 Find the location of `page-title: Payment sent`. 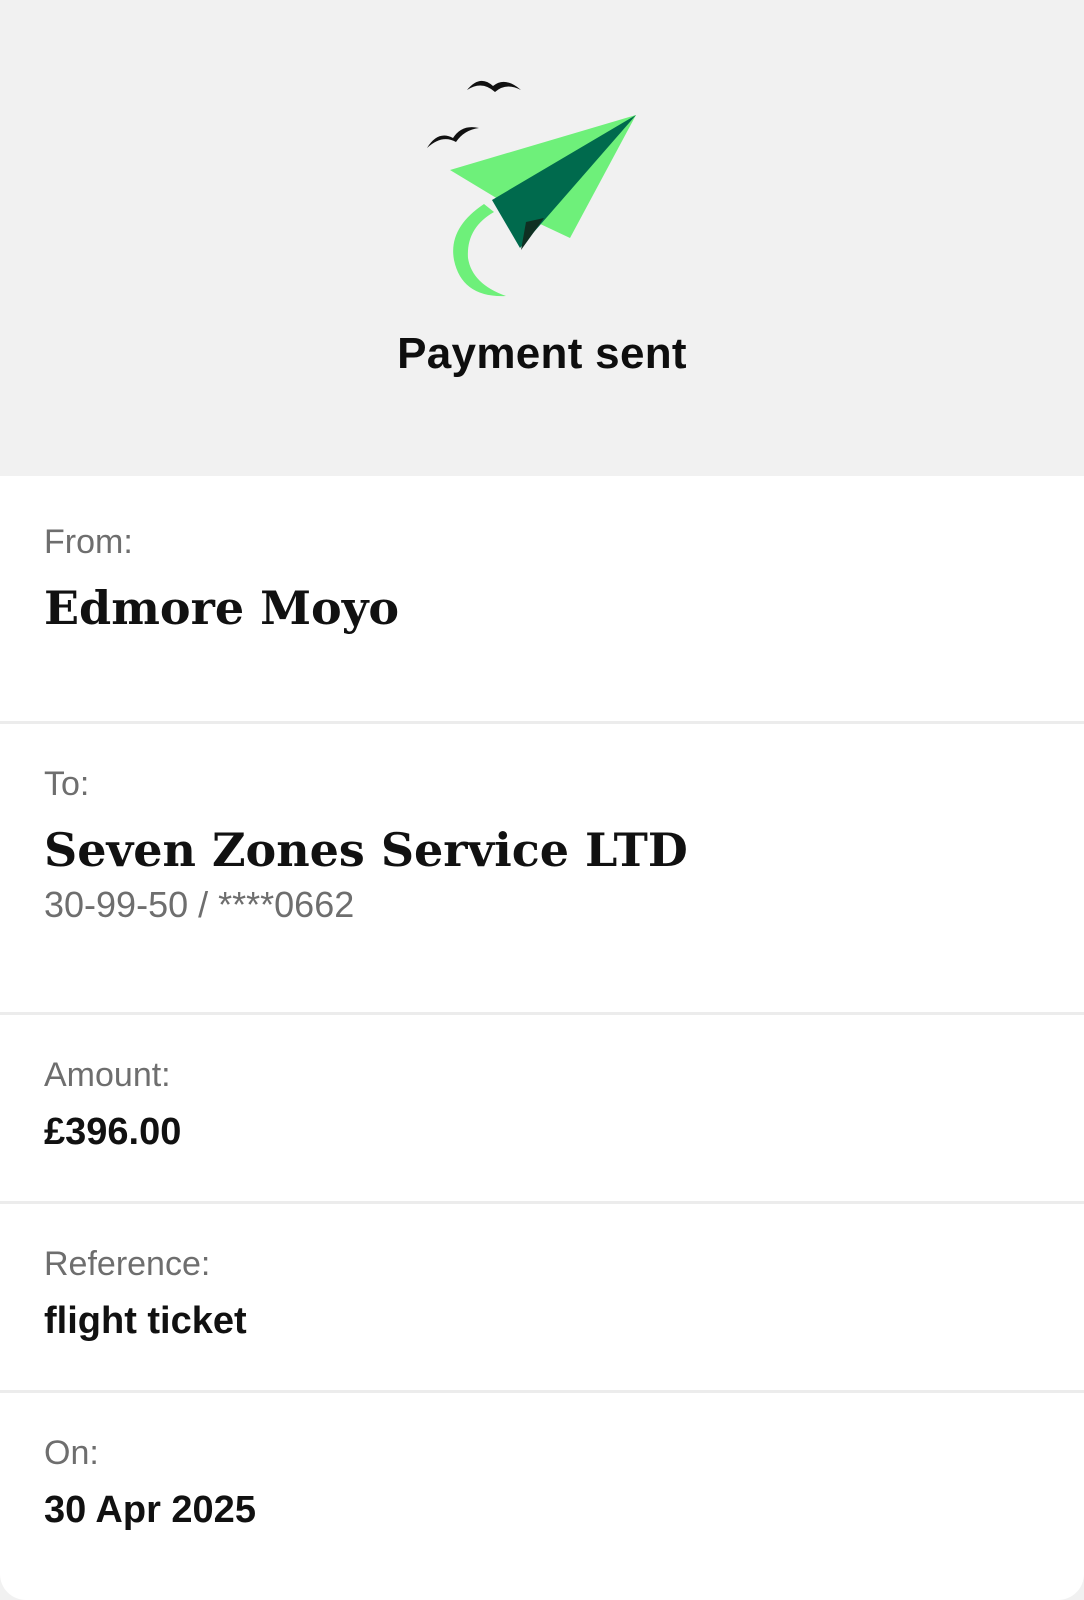

page-title: Payment sent is located at coordinates (542, 353).